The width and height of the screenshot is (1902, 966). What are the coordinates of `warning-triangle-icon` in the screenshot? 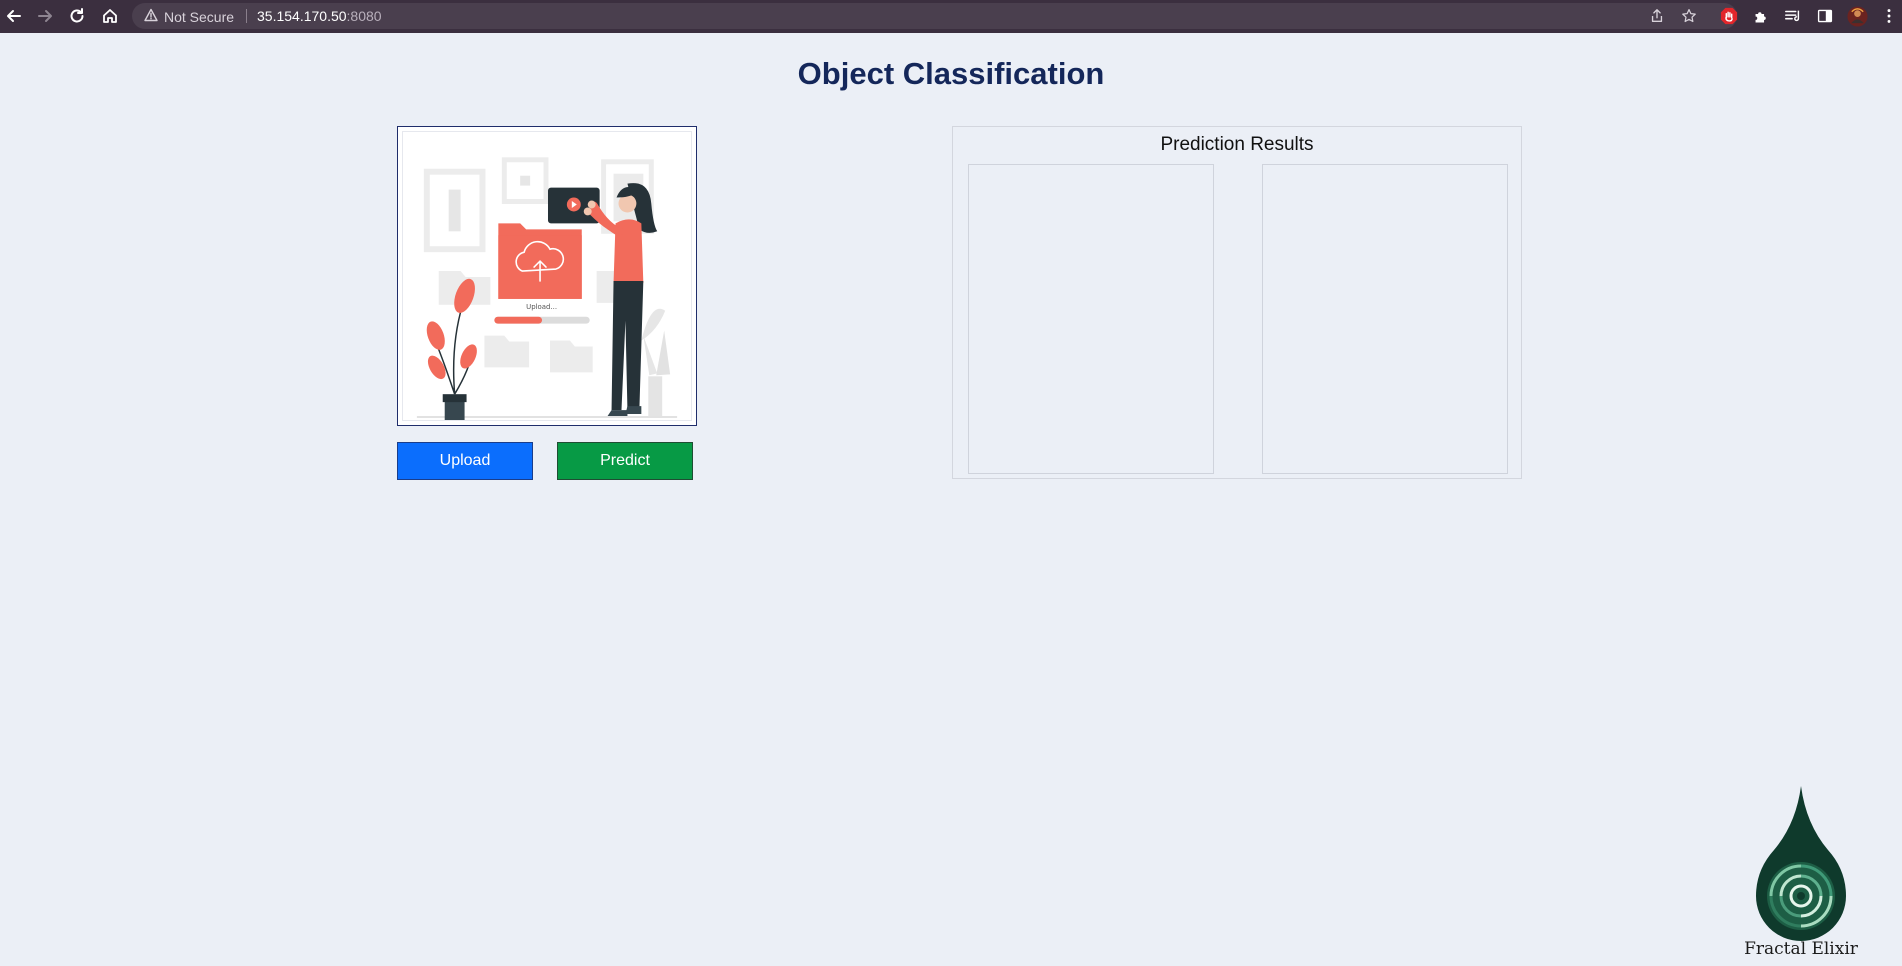 It's located at (151, 16).